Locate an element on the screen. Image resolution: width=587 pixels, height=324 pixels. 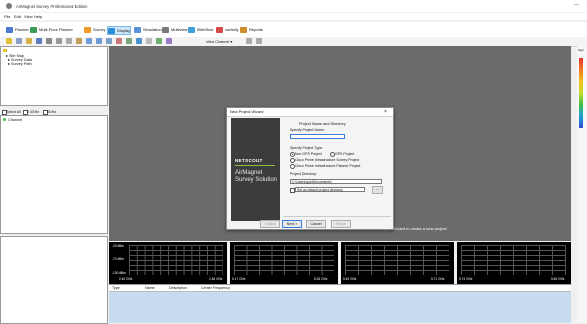
planner-icon is located at coordinates (9, 29).